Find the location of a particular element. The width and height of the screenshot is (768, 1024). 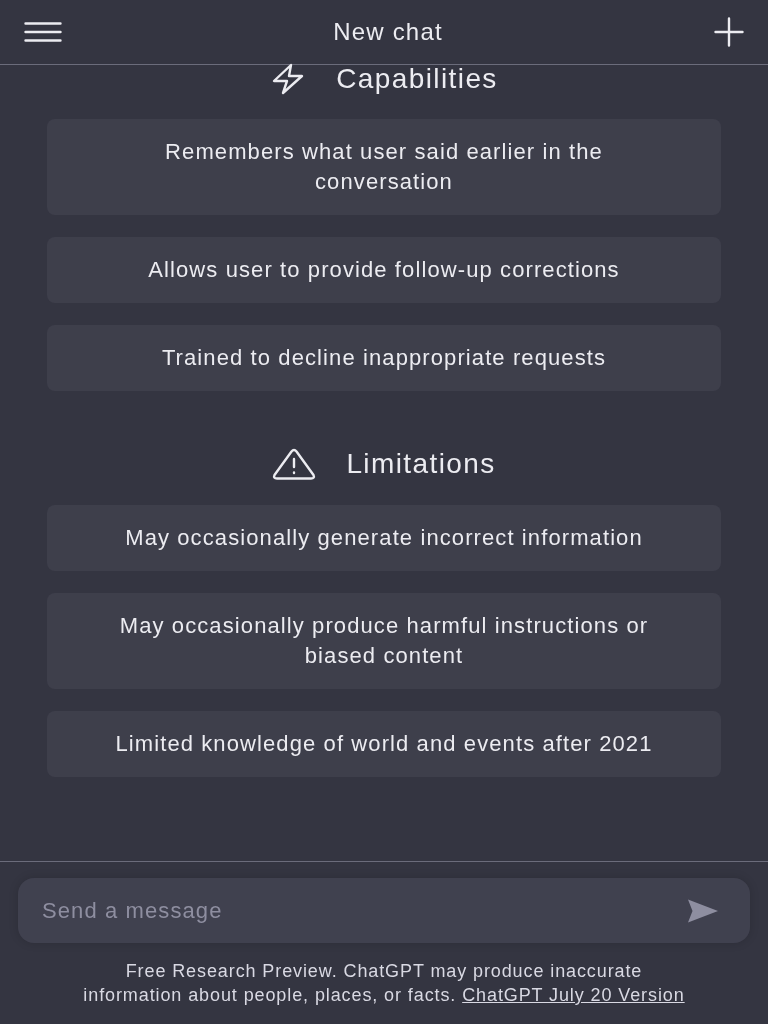

menu-button is located at coordinates (43, 32).